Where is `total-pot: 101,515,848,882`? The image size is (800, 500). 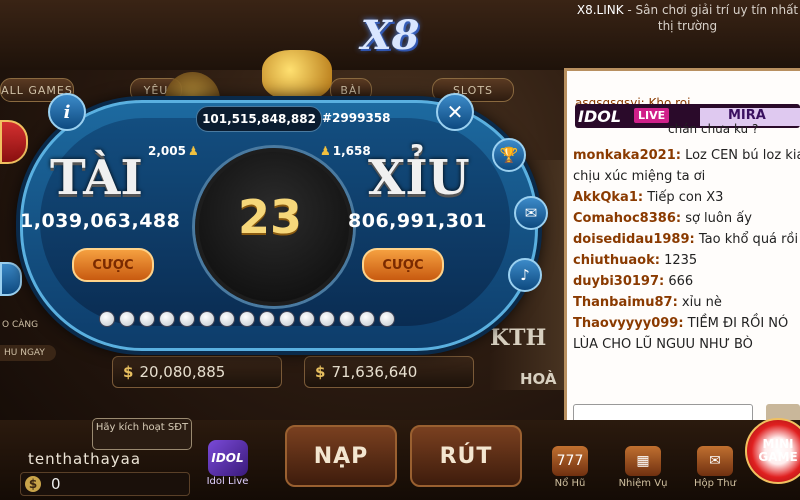
total-pot: 101,515,848,882 is located at coordinates (259, 119).